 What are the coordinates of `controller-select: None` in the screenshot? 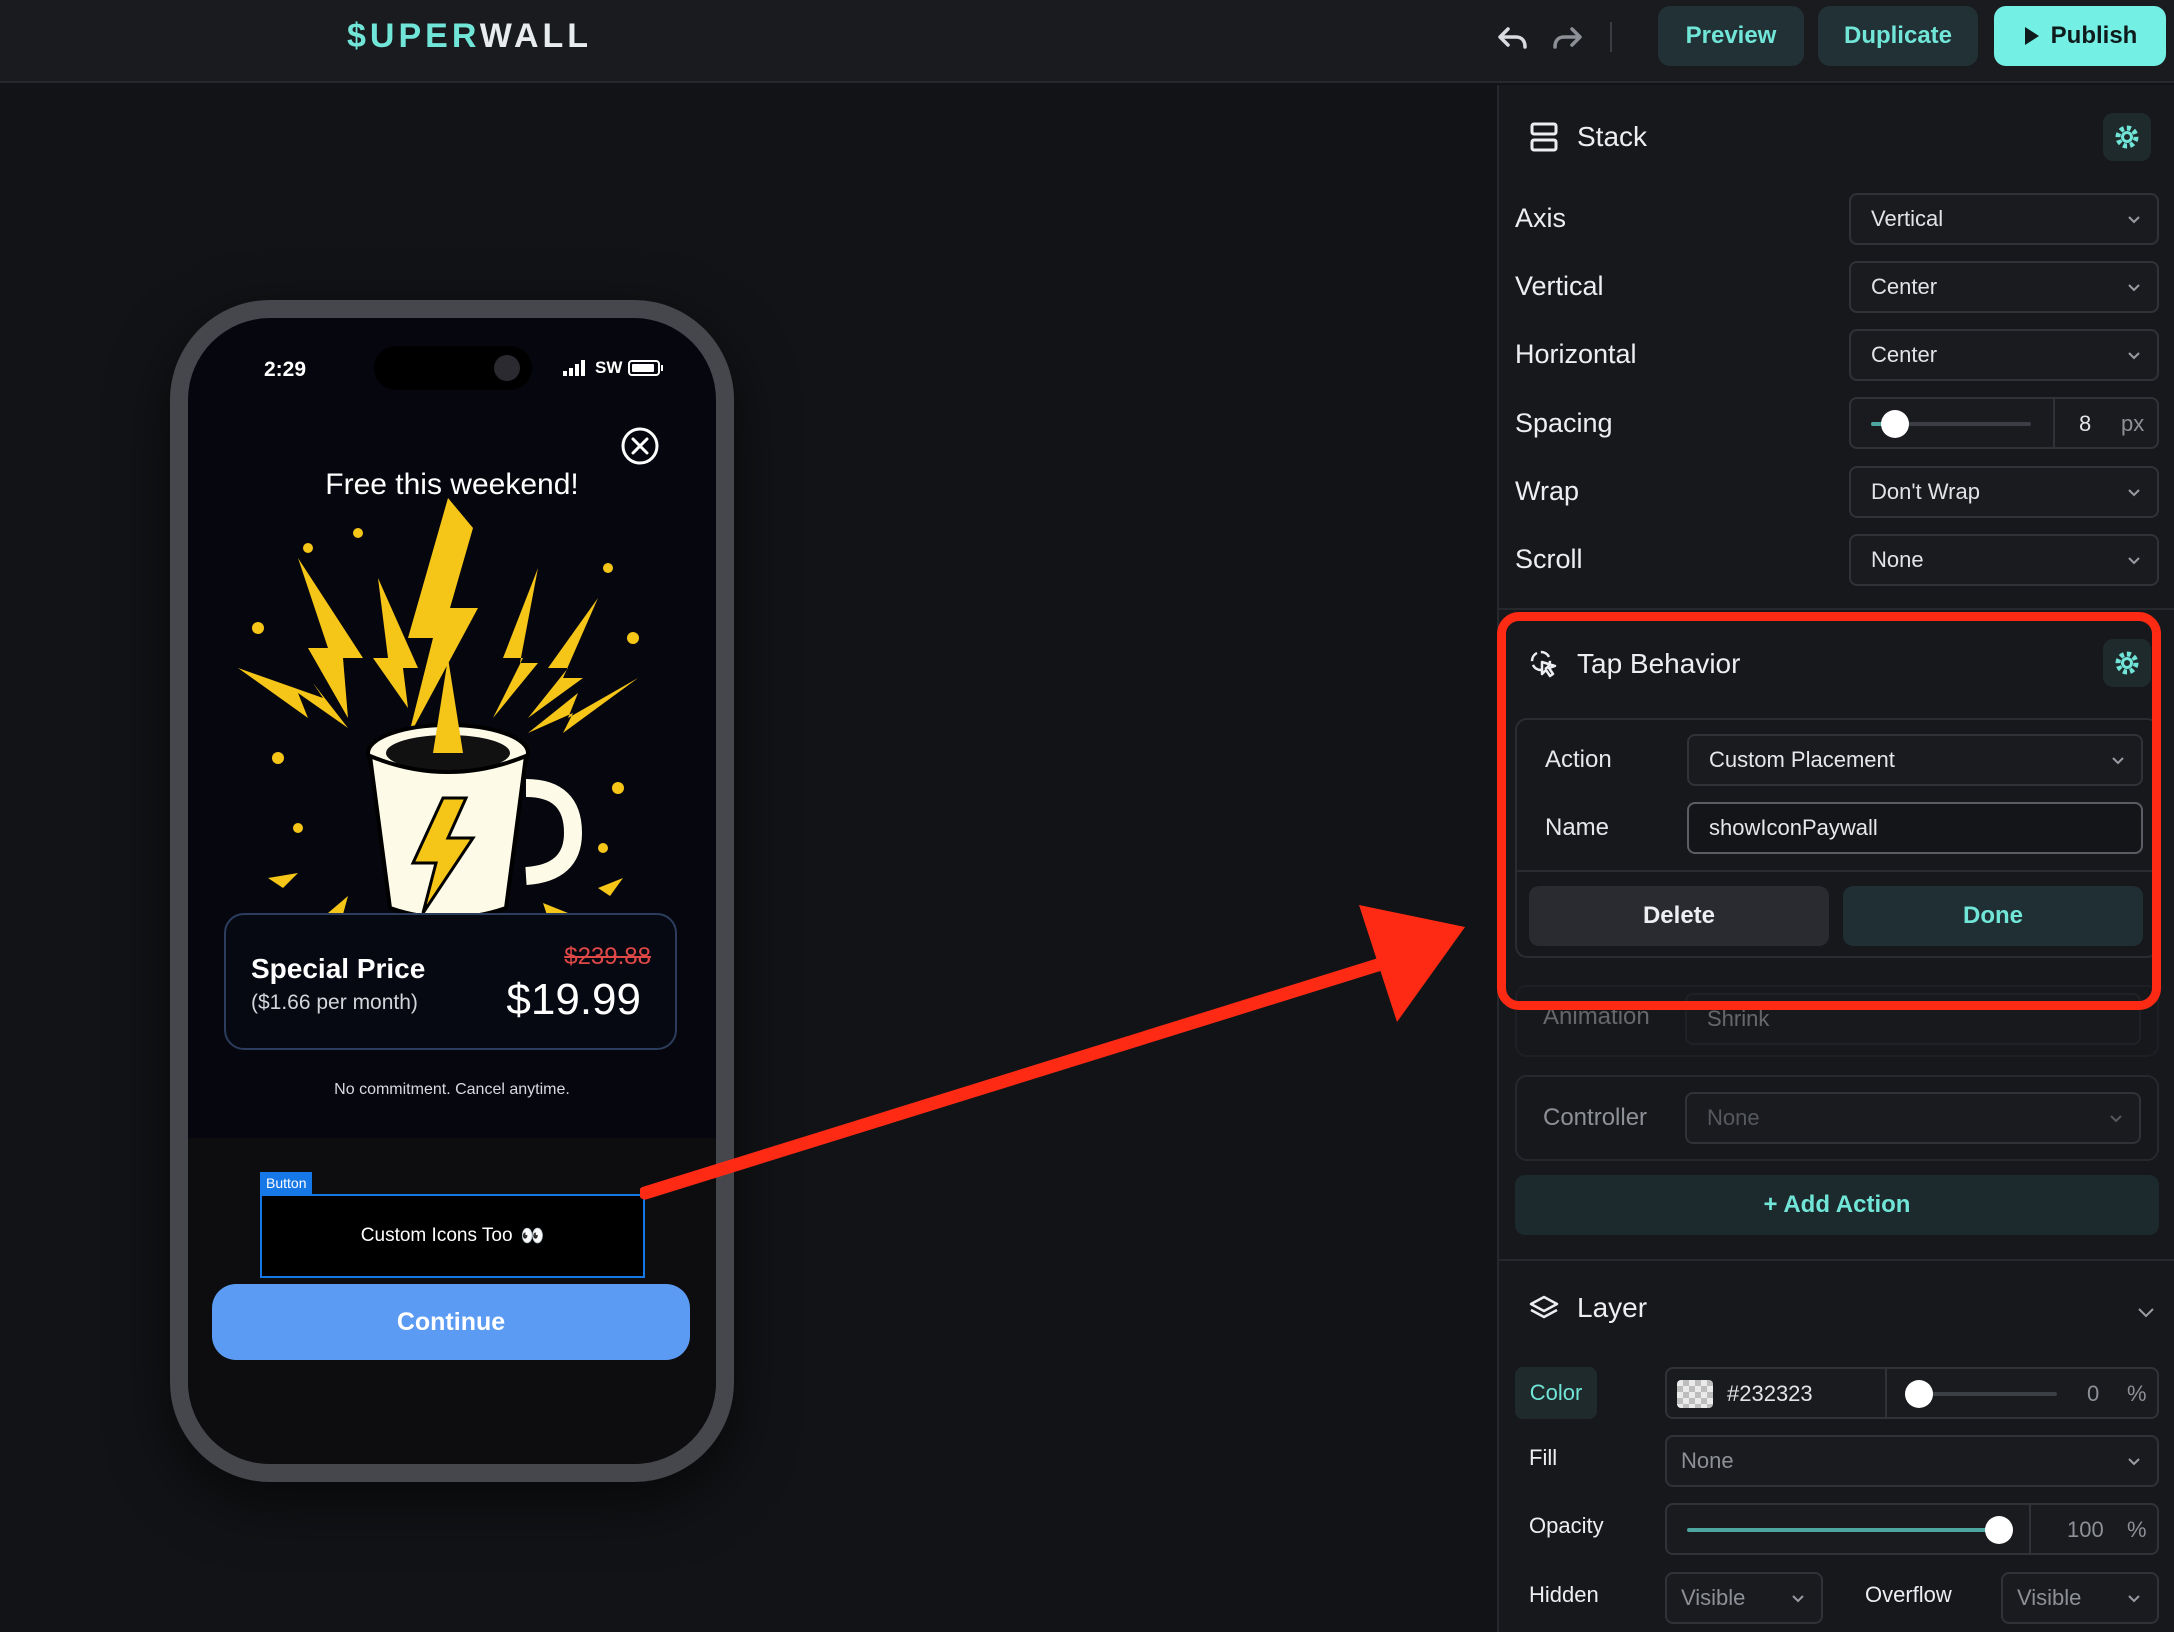 It's located at (1913, 1118).